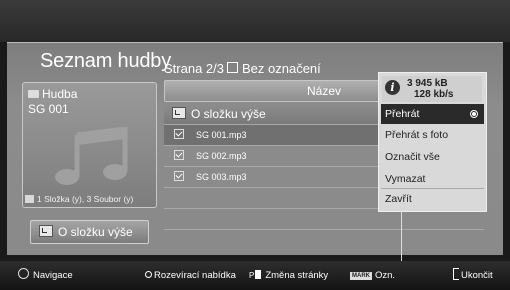  I want to click on file-size: 3 945 kB, so click(427, 83).